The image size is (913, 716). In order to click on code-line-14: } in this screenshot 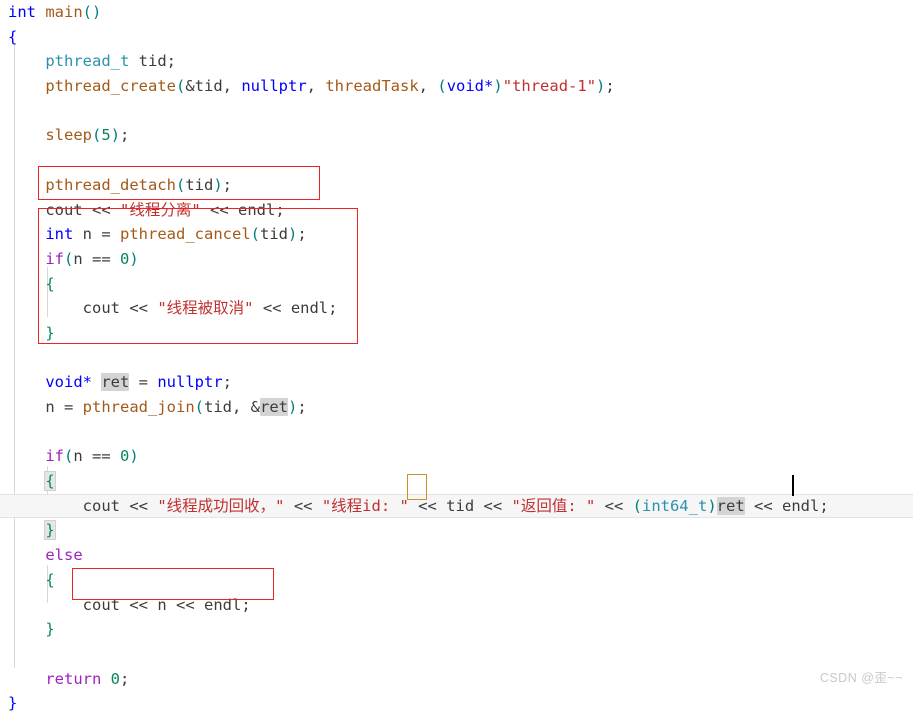, I will do `click(456, 333)`.